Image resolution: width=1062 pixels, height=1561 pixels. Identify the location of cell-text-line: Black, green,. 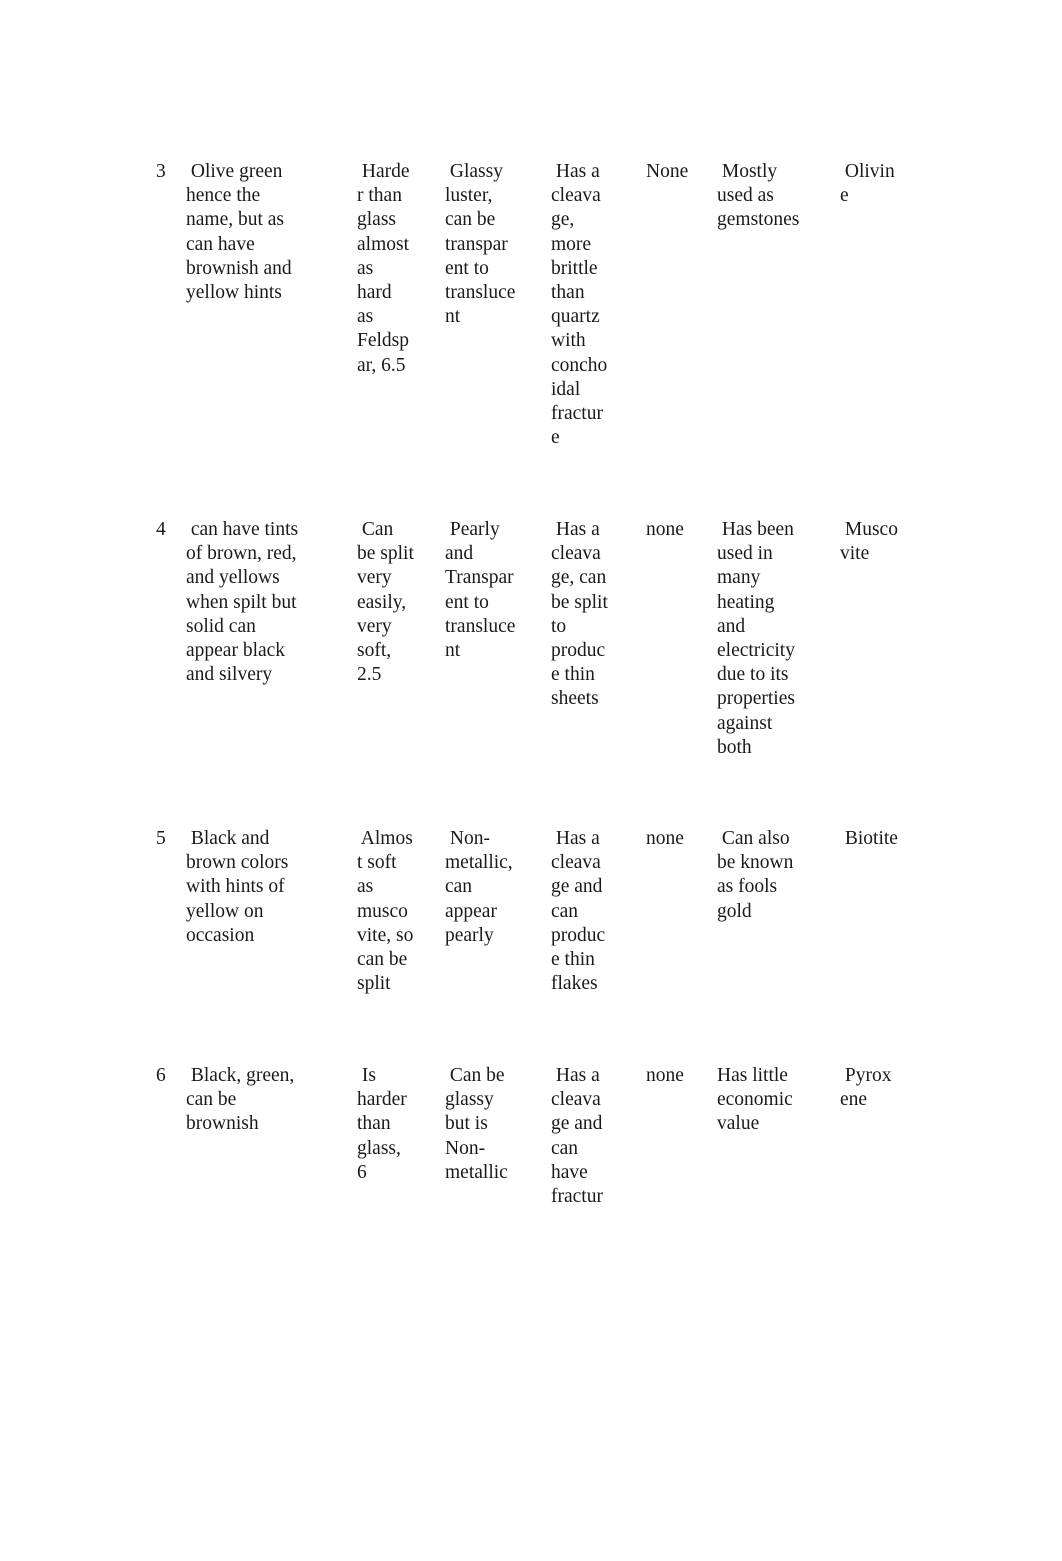
(240, 1075).